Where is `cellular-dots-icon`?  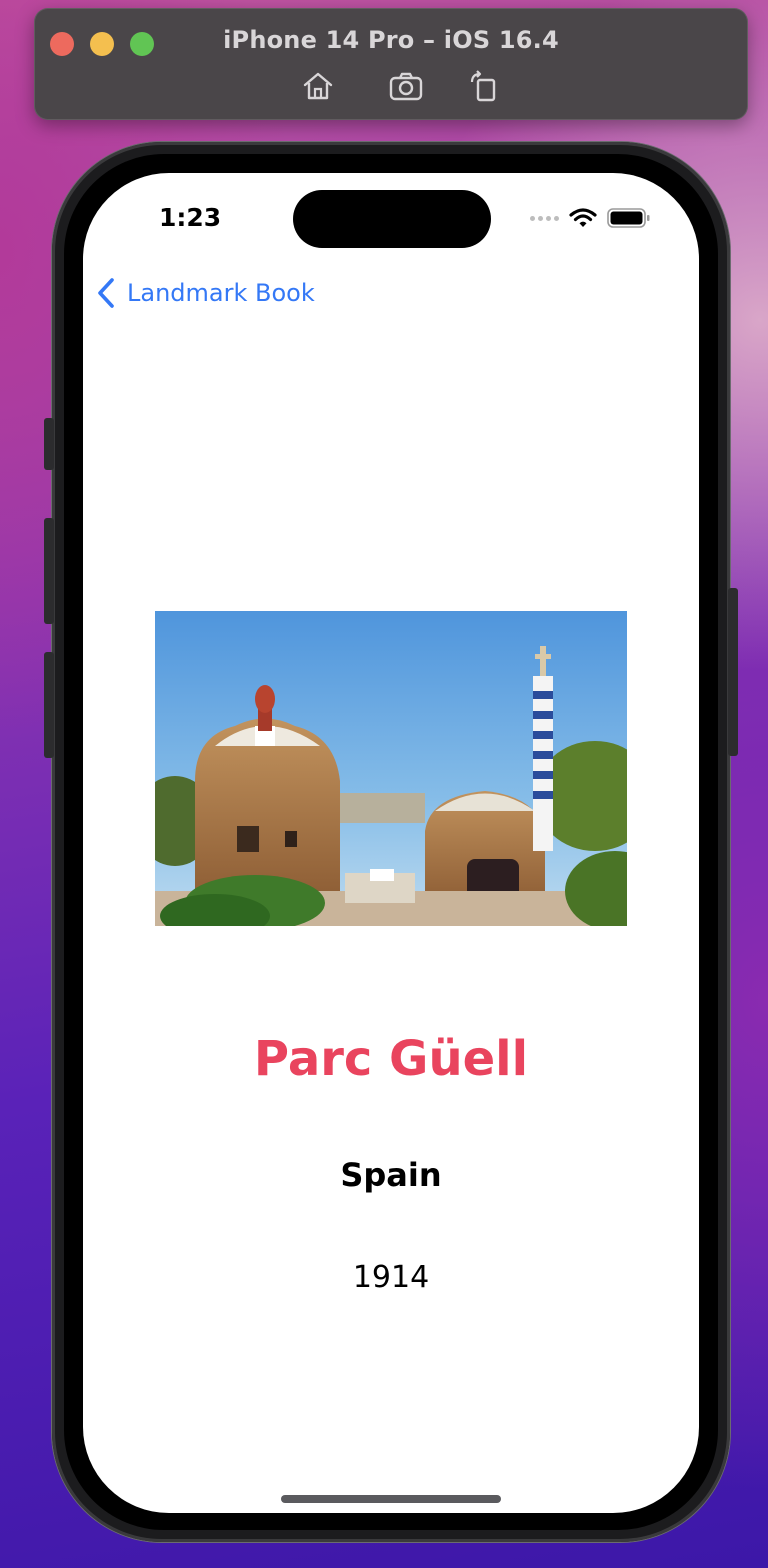
cellular-dots-icon is located at coordinates (544, 218).